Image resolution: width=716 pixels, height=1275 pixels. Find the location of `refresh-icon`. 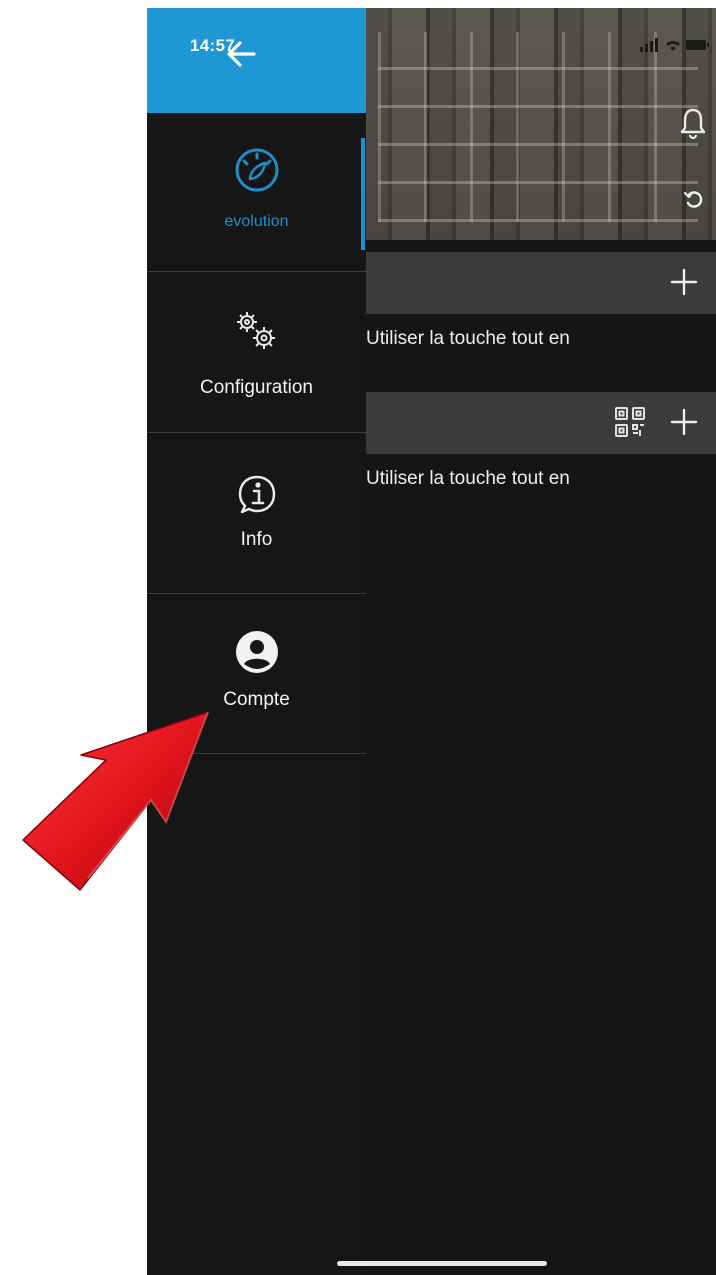

refresh-icon is located at coordinates (693, 199).